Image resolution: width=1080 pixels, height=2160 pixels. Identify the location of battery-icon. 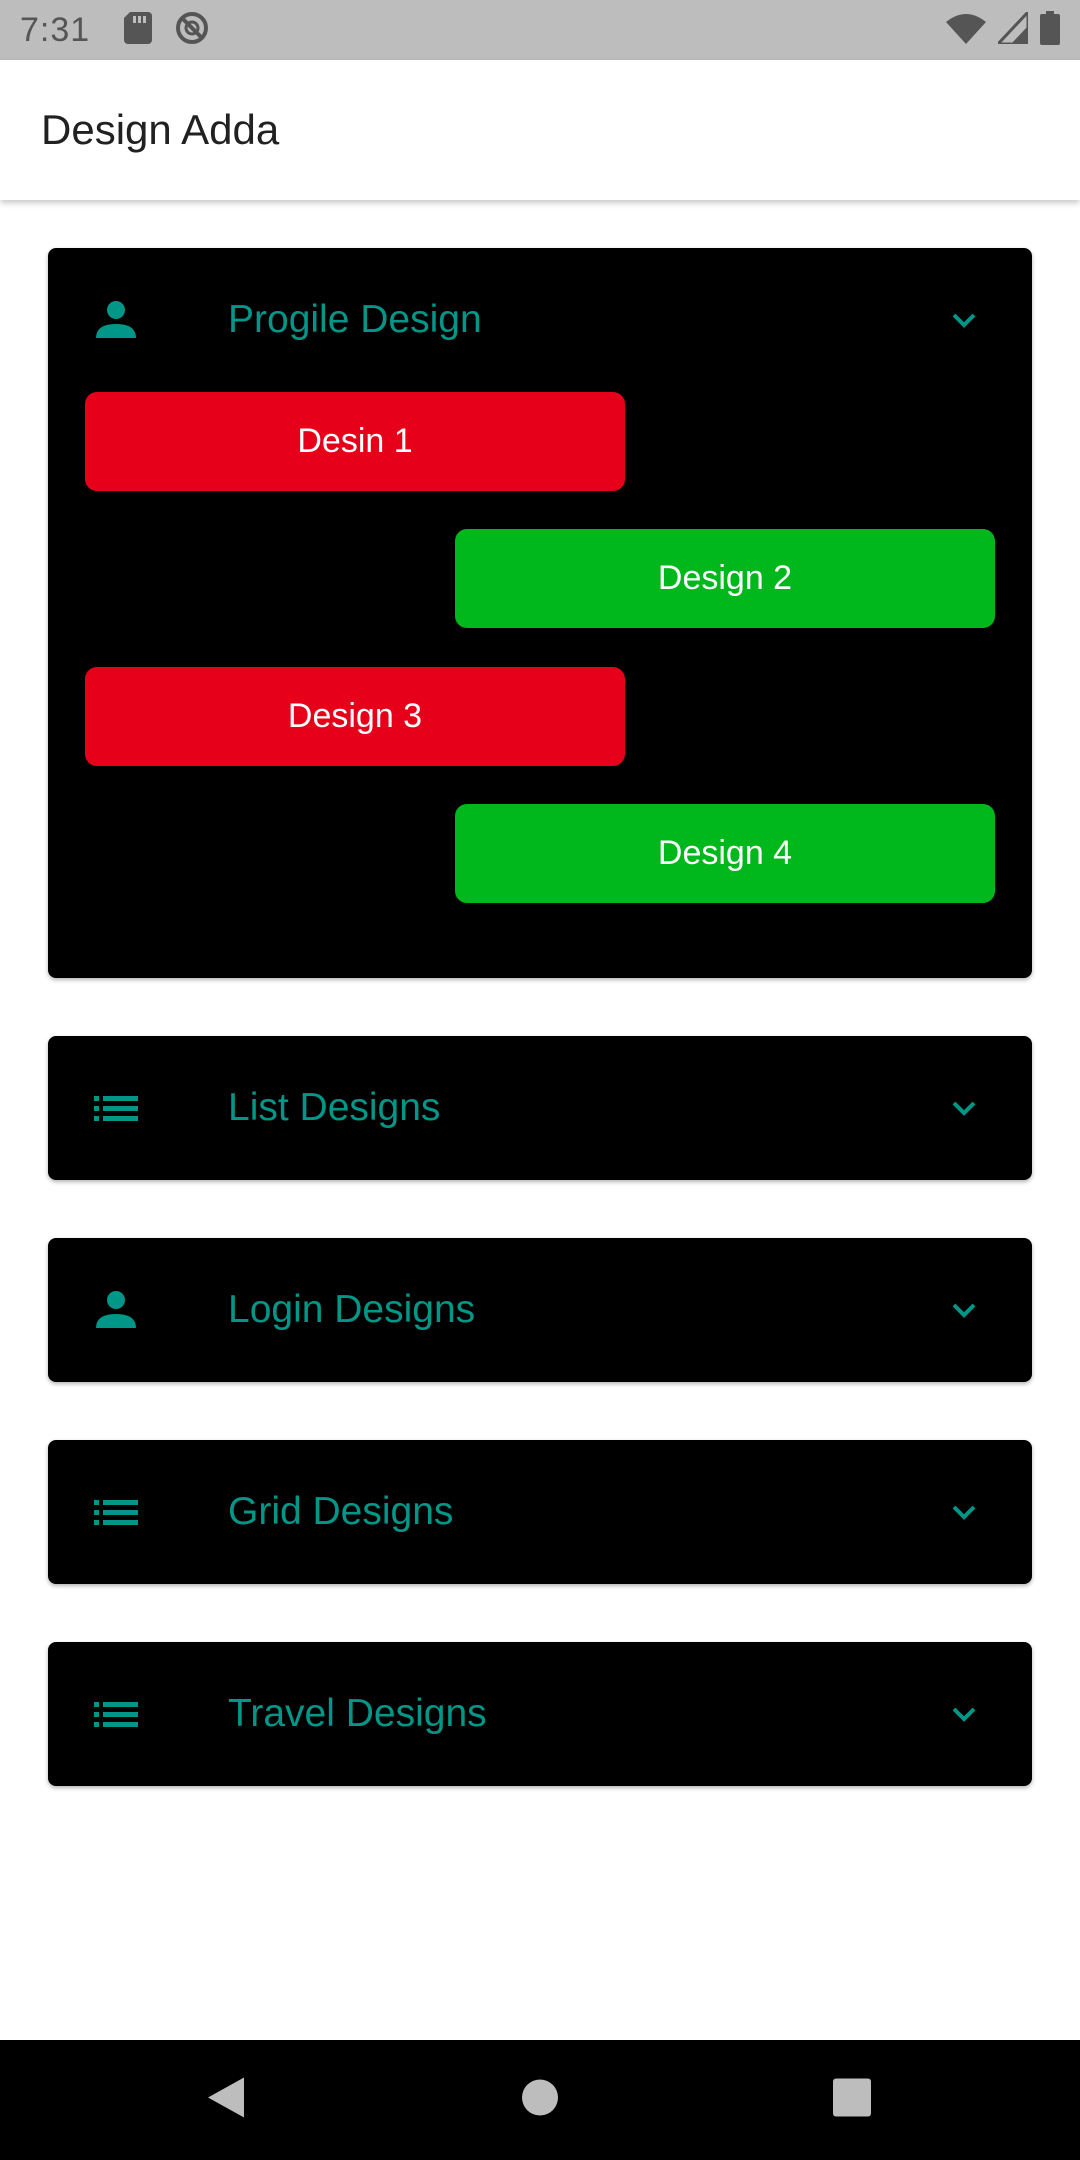
(1050, 30).